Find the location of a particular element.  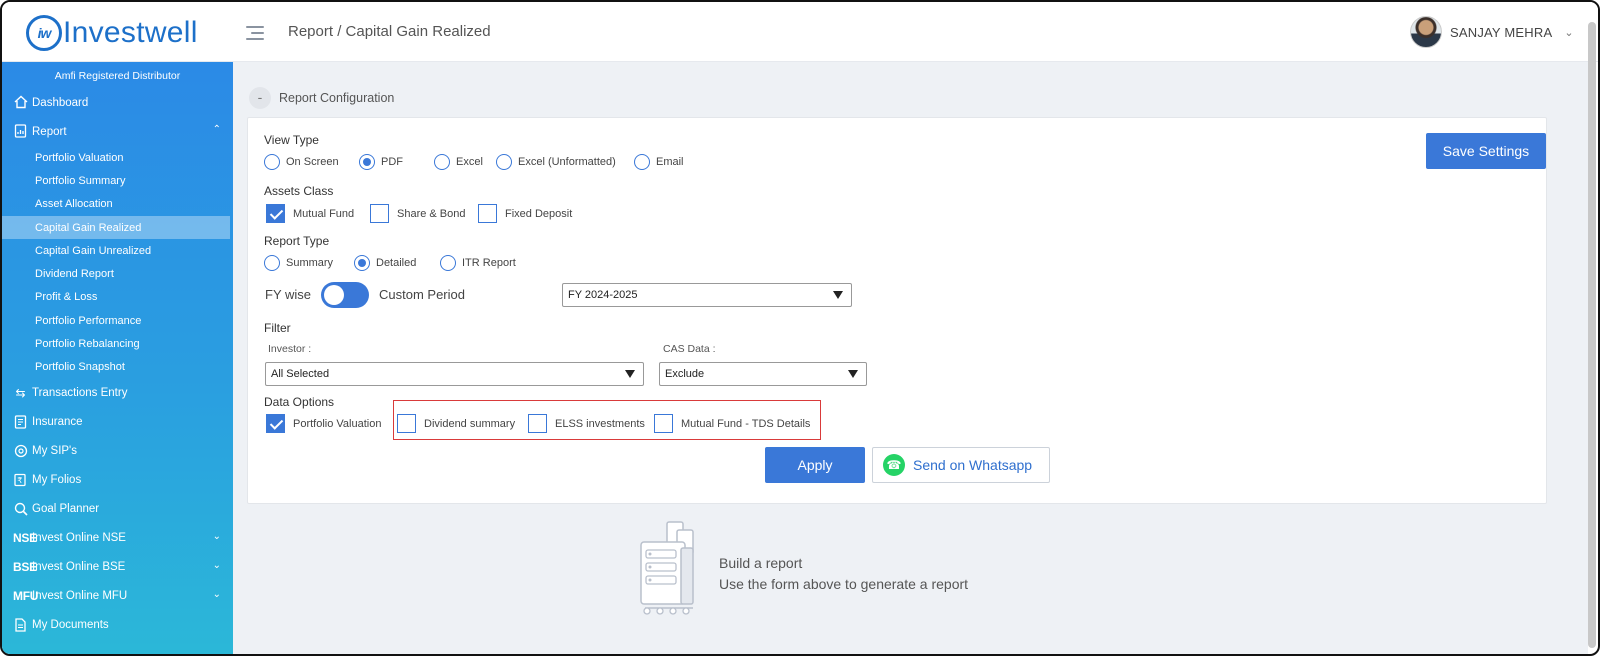

sidebar-subitem-profit-loss: Profit & Loss is located at coordinates (117, 297).